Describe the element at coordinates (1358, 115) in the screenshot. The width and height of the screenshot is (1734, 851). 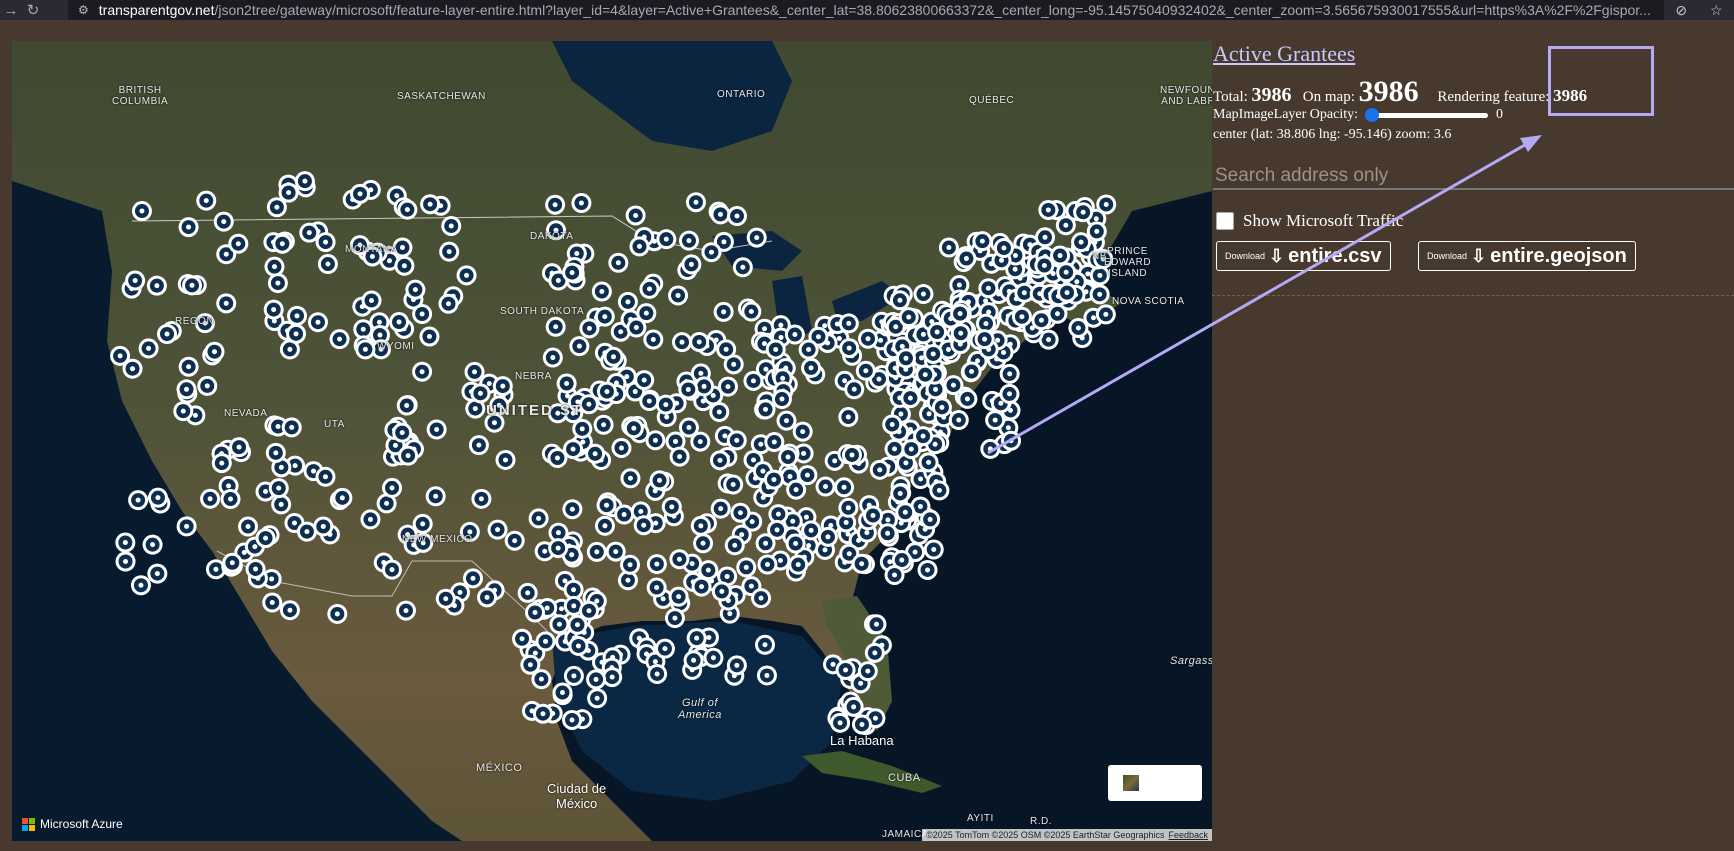
I see `opacity-row: MapImageLayer Opacity: 0` at that location.